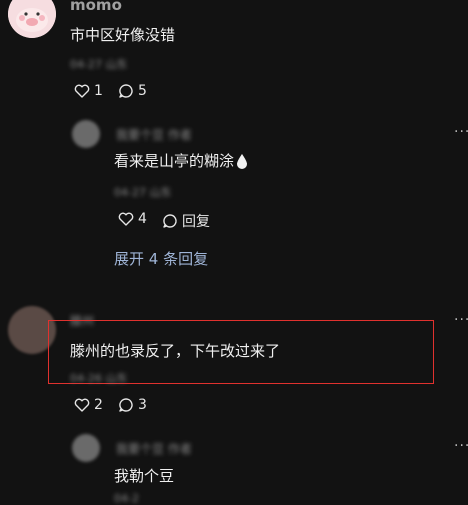 The width and height of the screenshot is (468, 505). What do you see at coordinates (126, 498) in the screenshot?
I see `reply-meta: 04-2` at bounding box center [126, 498].